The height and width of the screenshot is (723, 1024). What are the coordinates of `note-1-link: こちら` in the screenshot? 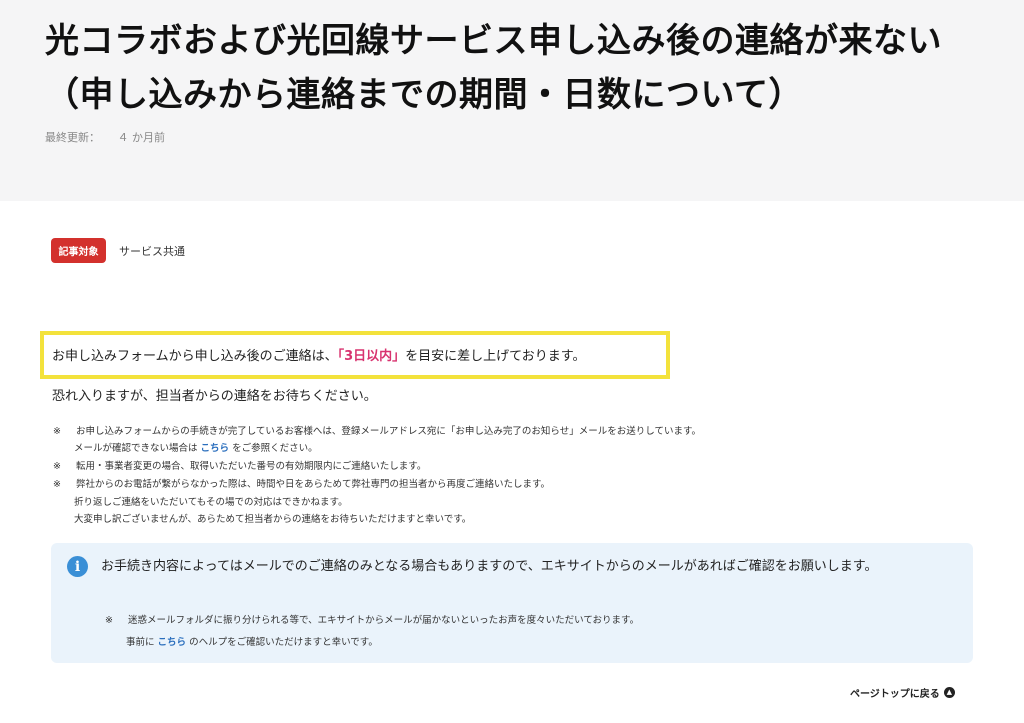 It's located at (215, 448).